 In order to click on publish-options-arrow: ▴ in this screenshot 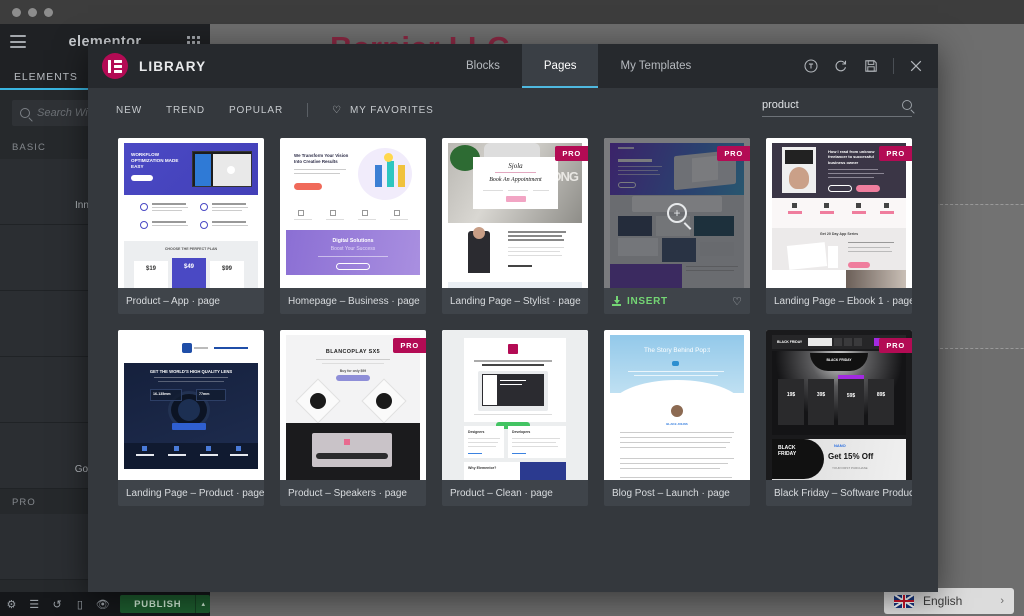, I will do `click(202, 604)`.